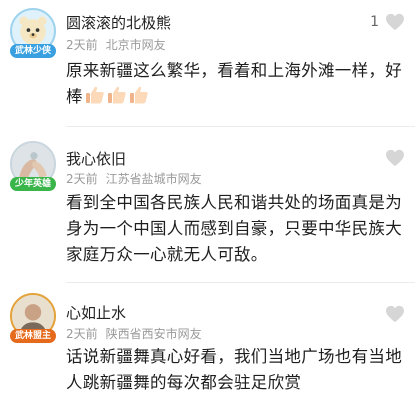 This screenshot has height=414, width=415. What do you see at coordinates (33, 51) in the screenshot?
I see `user-level-badge: 武林少侠` at bounding box center [33, 51].